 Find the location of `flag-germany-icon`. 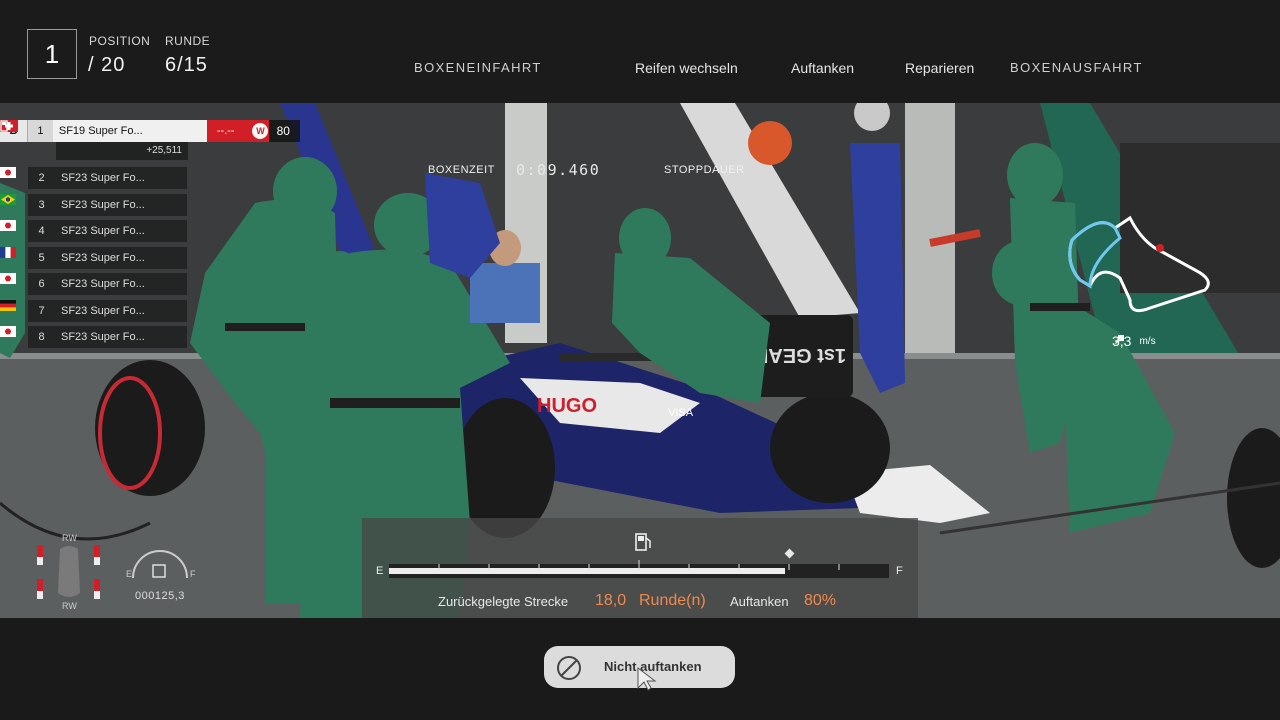

flag-germany-icon is located at coordinates (93, 310).